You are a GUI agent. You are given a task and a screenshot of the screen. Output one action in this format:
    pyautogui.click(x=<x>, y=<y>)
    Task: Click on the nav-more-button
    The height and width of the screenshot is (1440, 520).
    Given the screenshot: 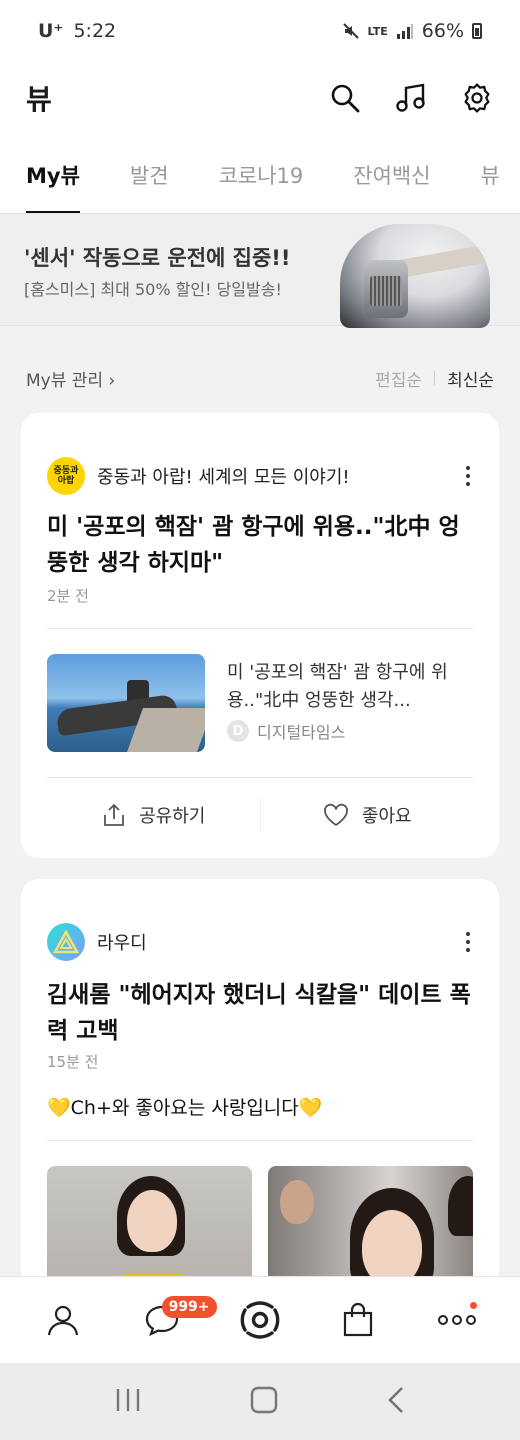 What is the action you would take?
    pyautogui.click(x=457, y=1320)
    